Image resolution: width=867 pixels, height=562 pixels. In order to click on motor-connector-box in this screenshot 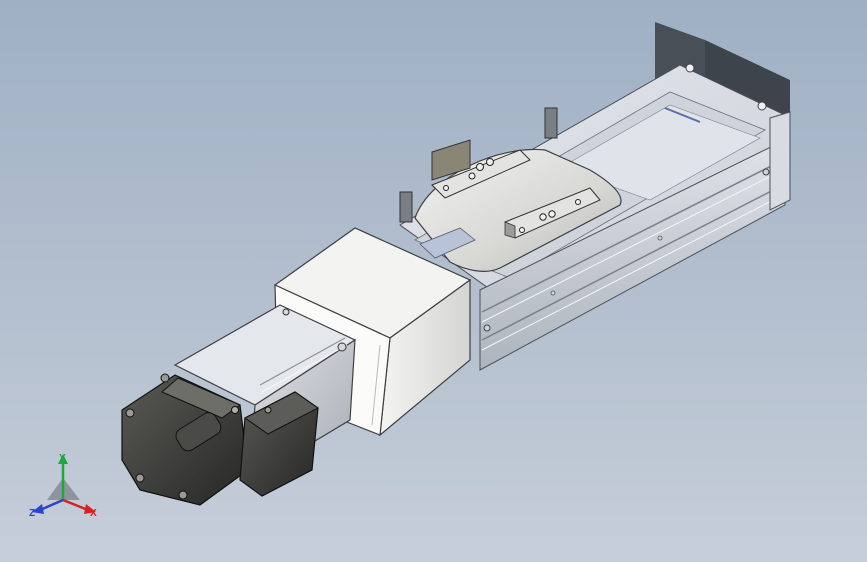, I will do `click(279, 444)`.